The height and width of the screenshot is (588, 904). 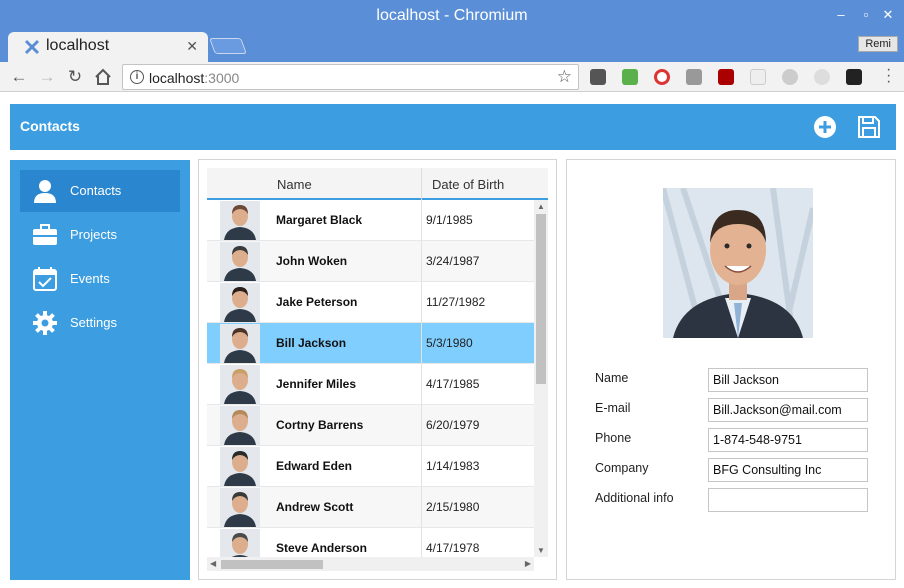 What do you see at coordinates (45, 191) in the screenshot?
I see `user-icon` at bounding box center [45, 191].